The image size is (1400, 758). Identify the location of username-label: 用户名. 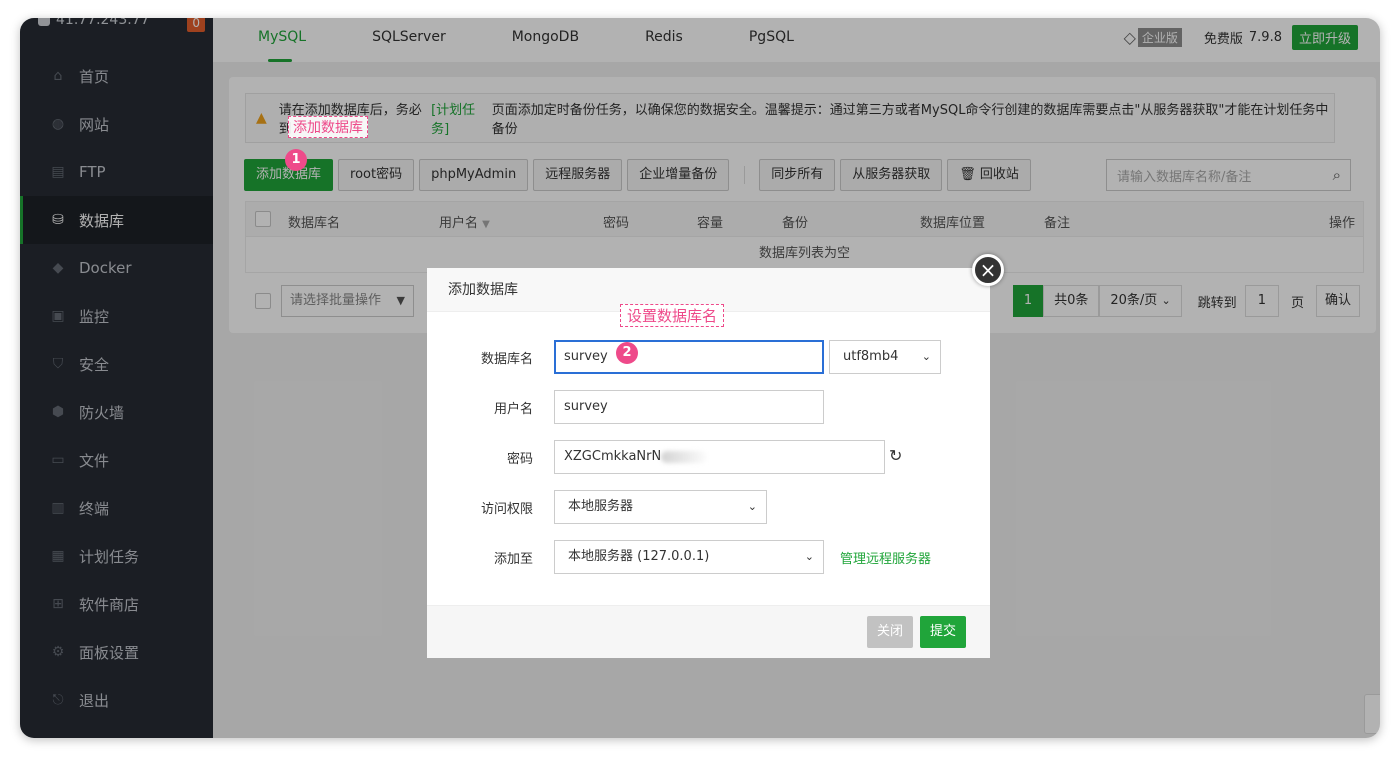
(513, 409).